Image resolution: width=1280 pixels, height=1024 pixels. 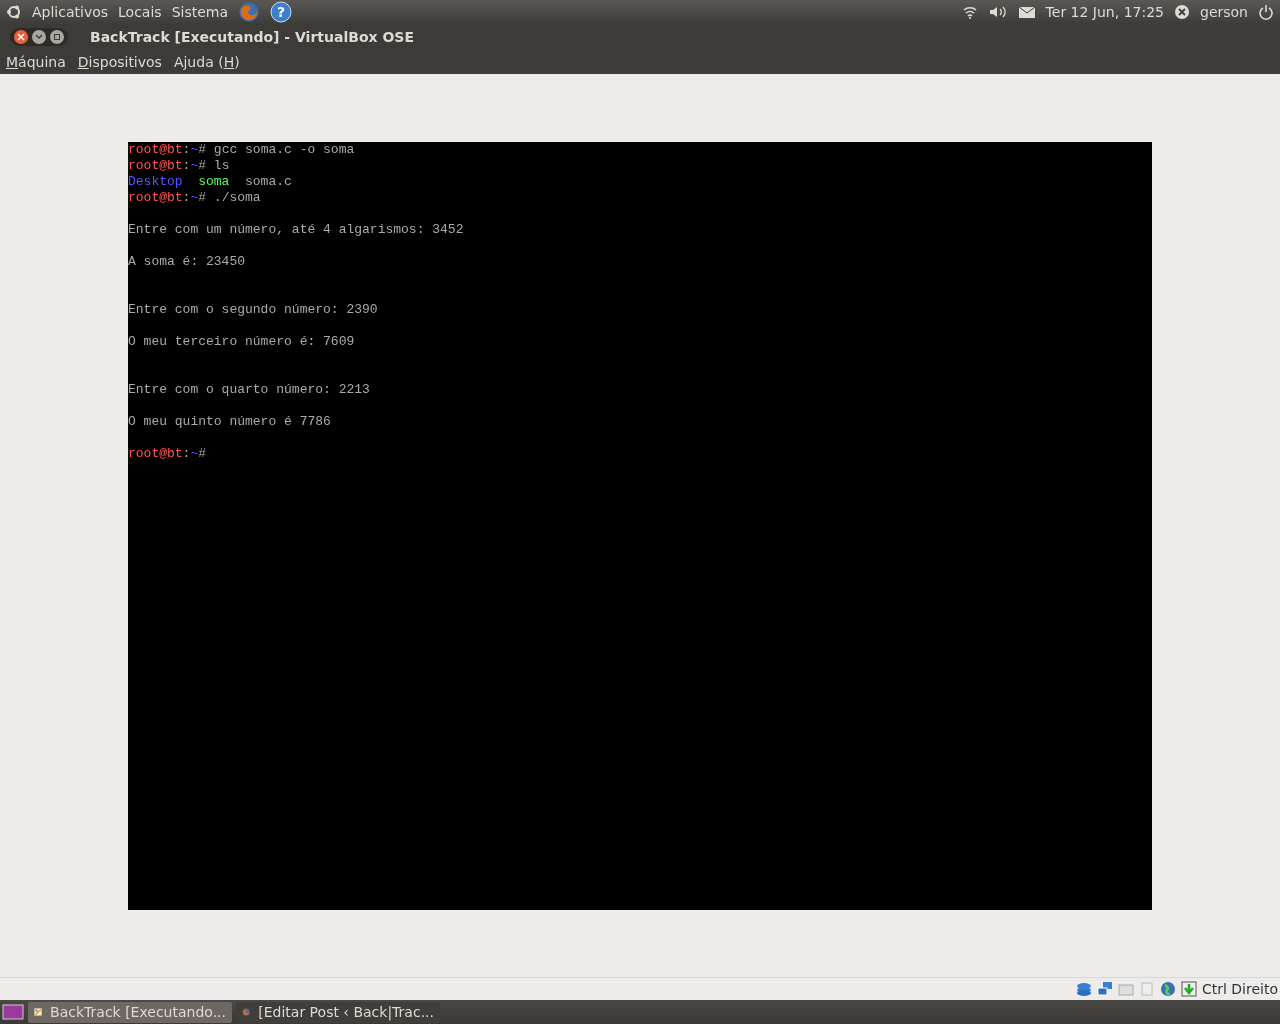 I want to click on logo-icon, so click(x=14, y=12).